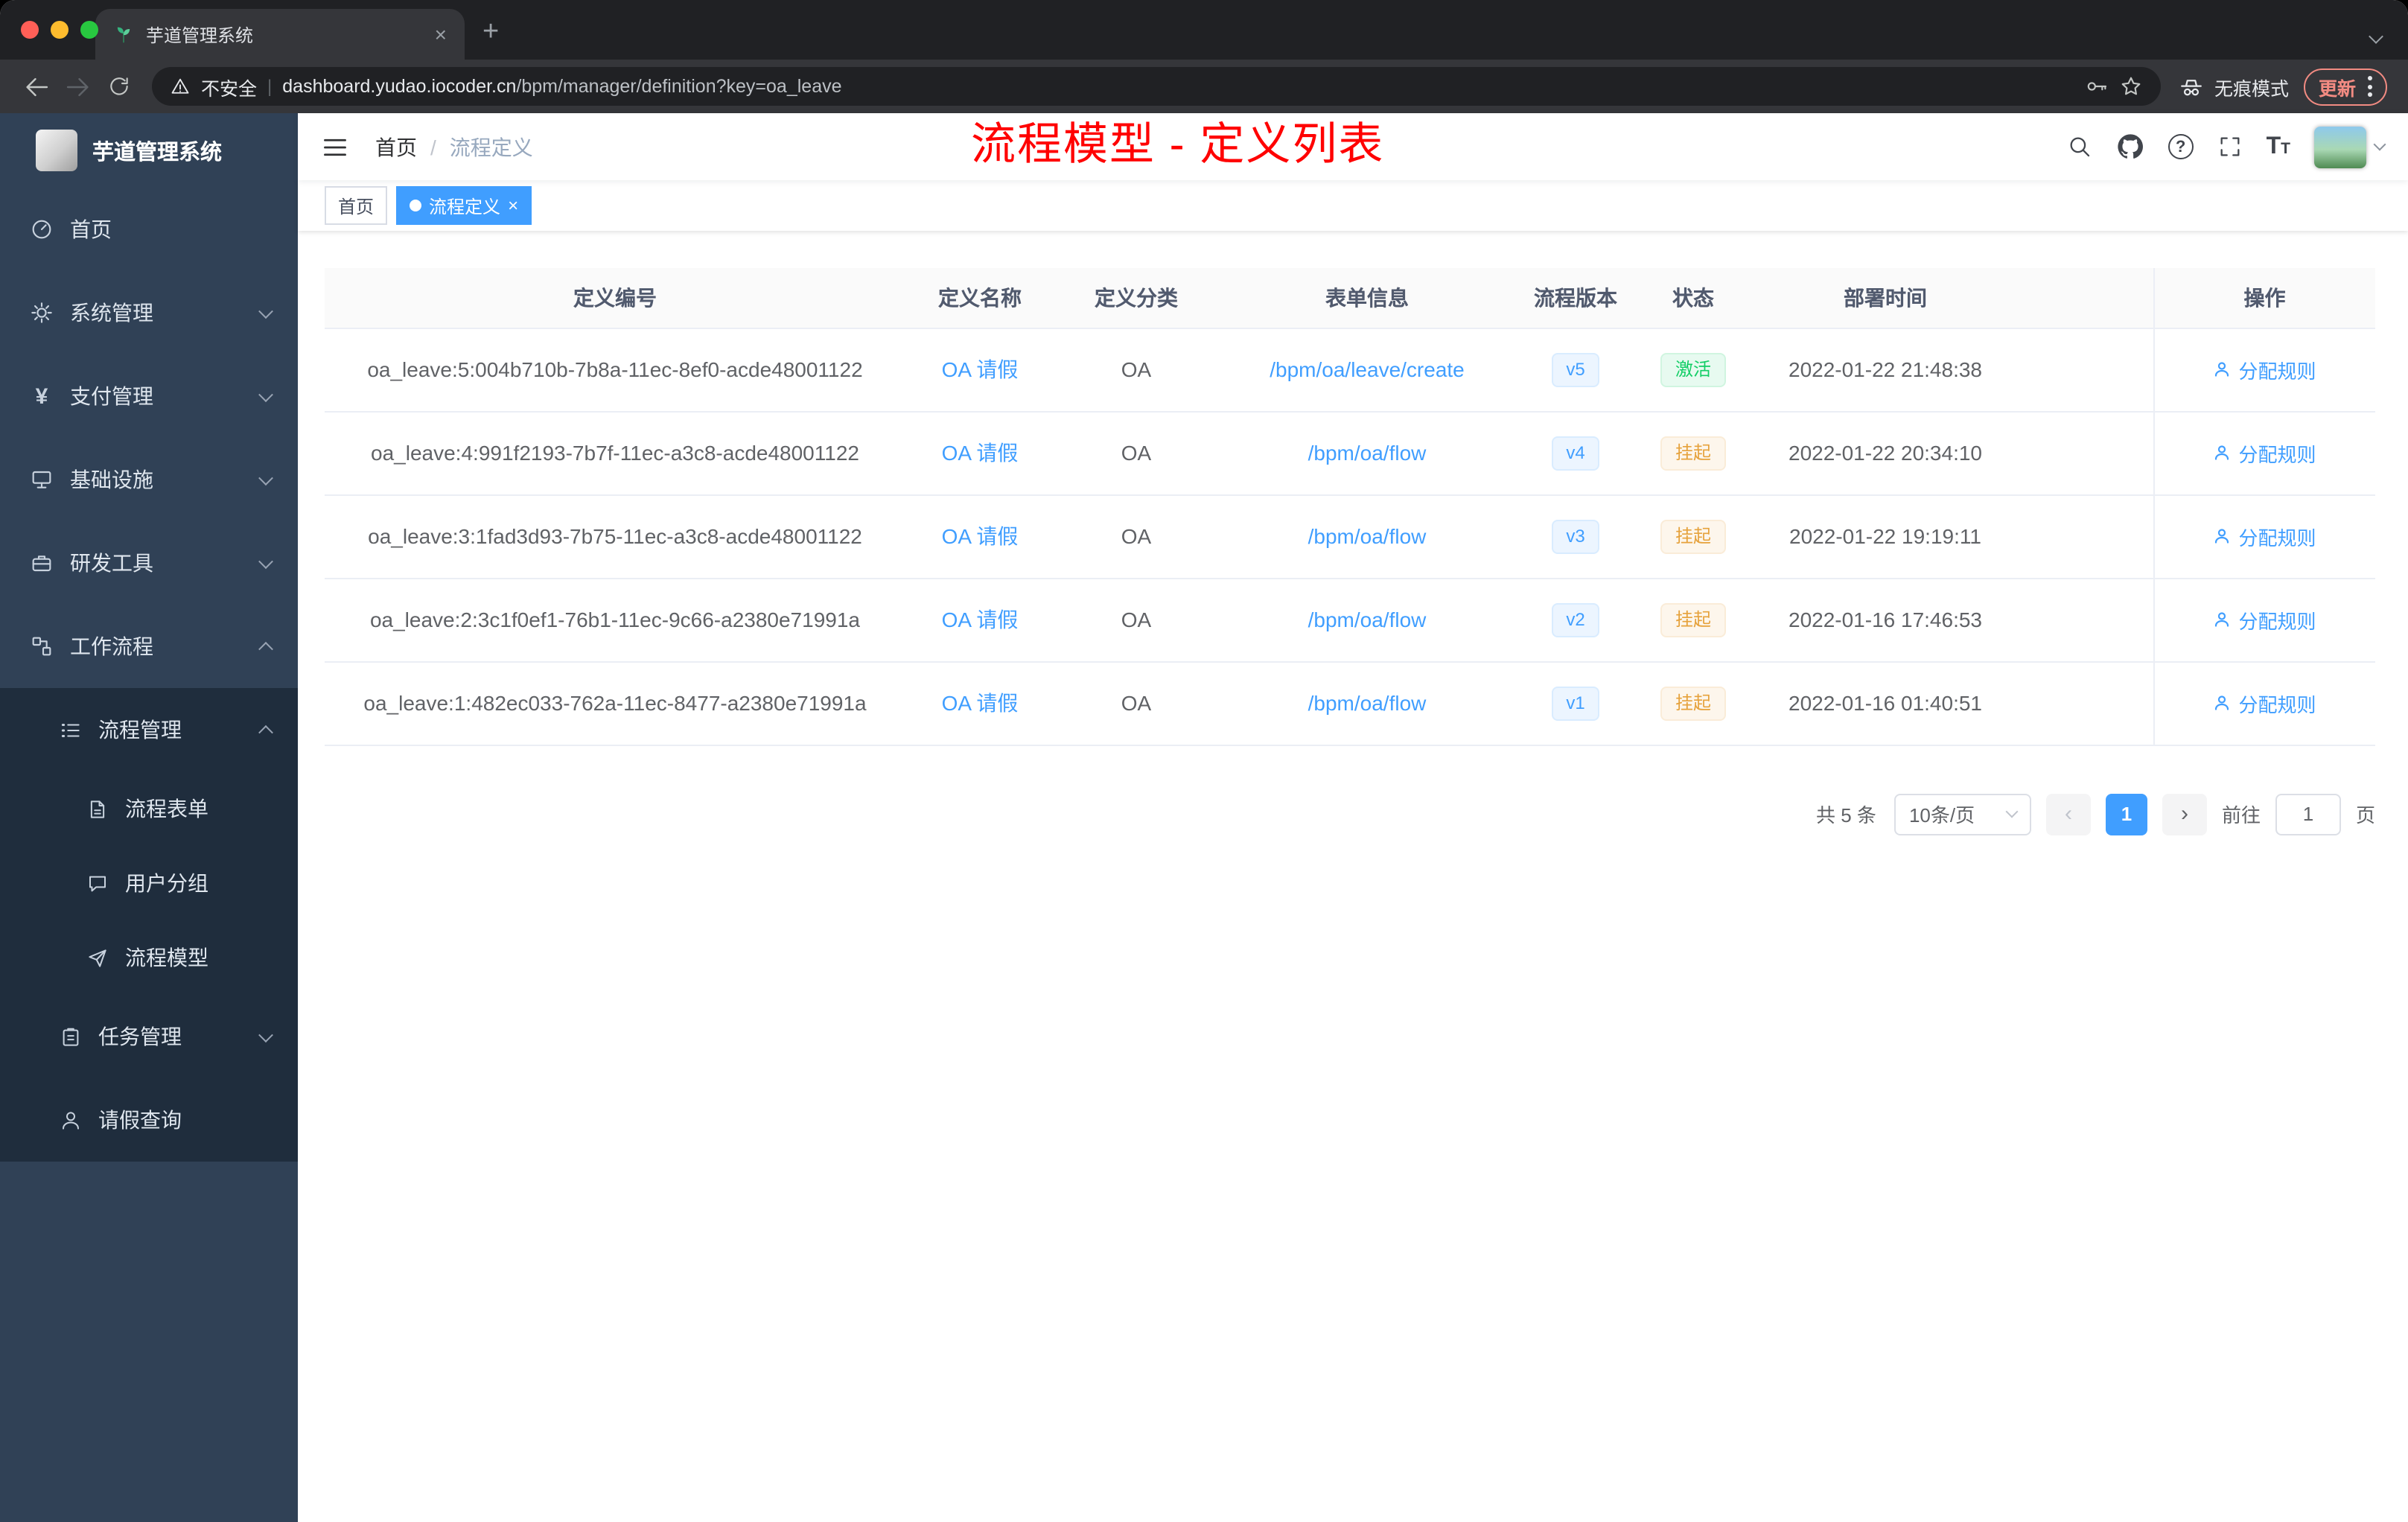  I want to click on sidebar-item-process-model: 流程模型, so click(149, 957).